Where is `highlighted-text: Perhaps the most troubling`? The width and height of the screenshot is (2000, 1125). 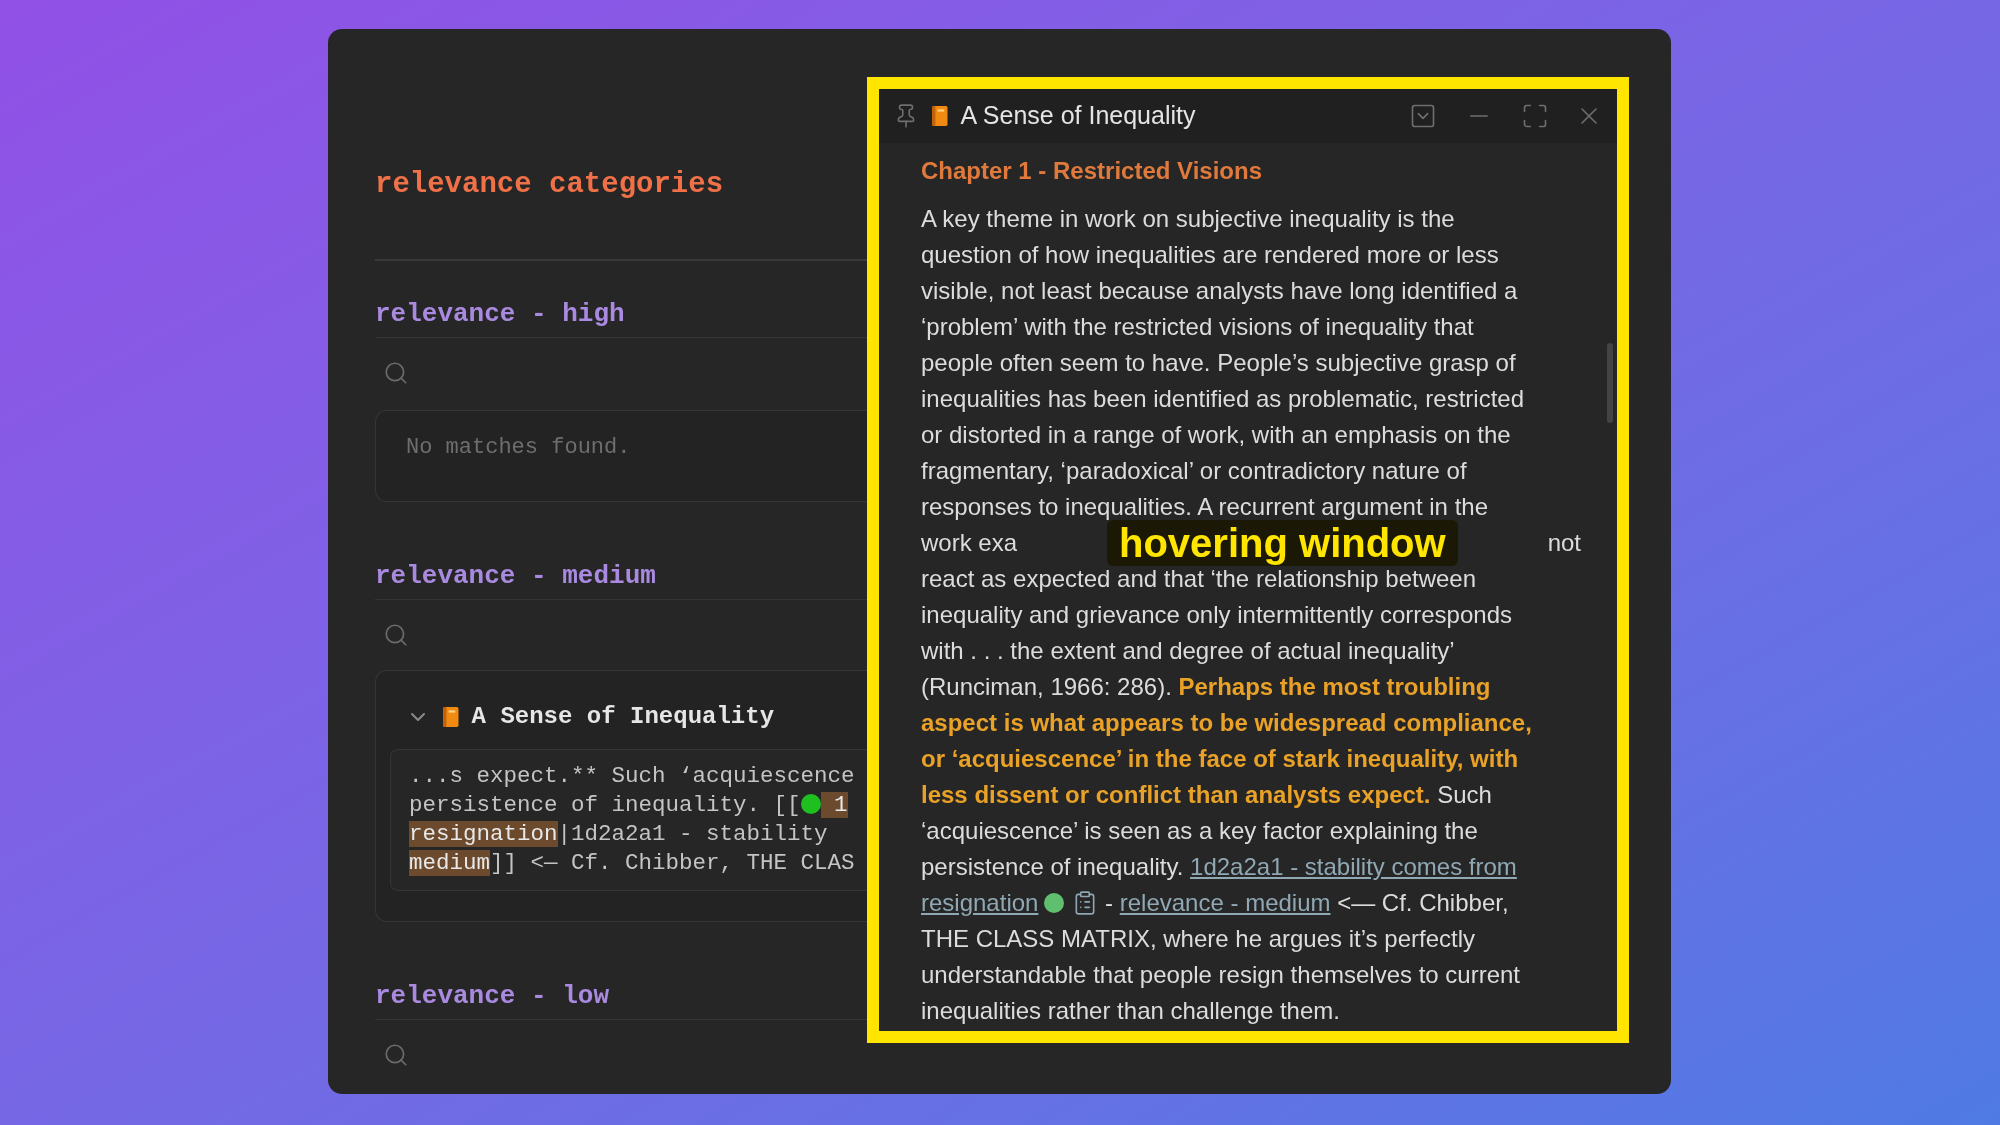 highlighted-text: Perhaps the most troubling is located at coordinates (1334, 687).